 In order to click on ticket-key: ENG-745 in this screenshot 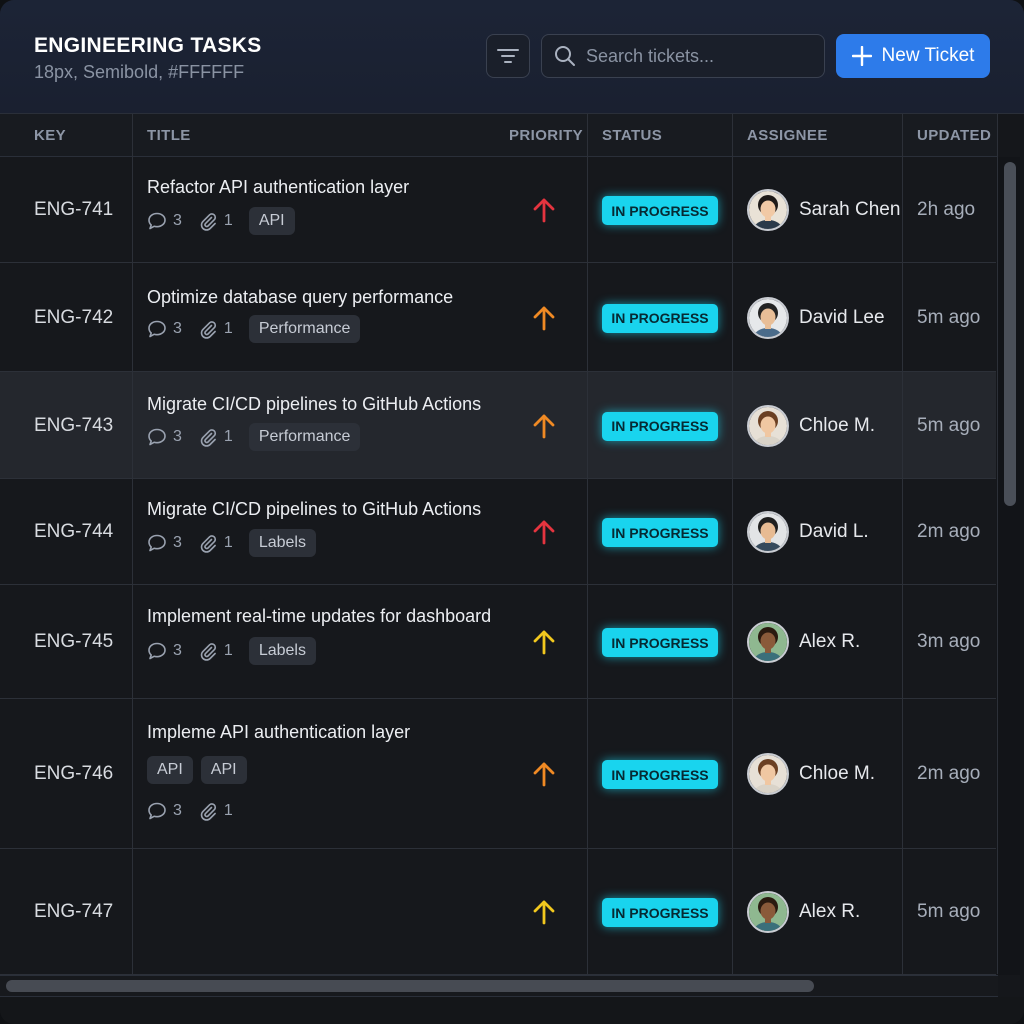, I will do `click(73, 642)`.